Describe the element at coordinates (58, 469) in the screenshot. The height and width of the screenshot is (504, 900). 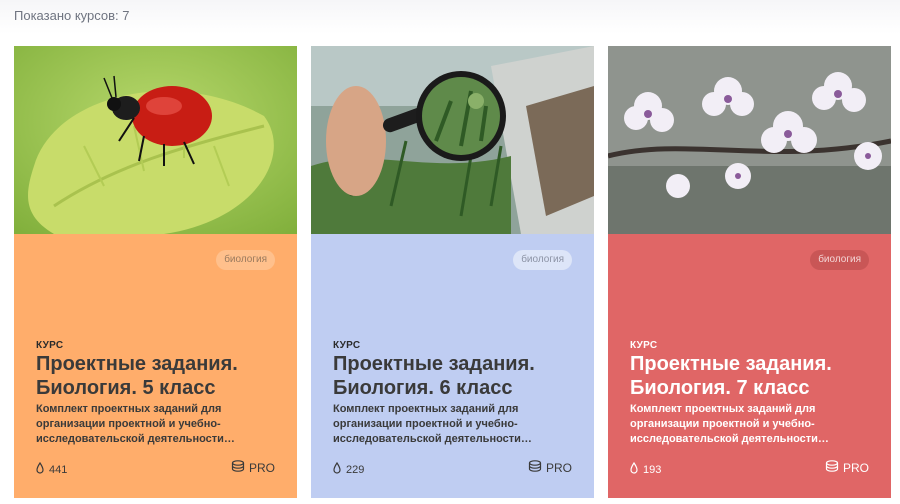
I see `views-count: 441` at that location.